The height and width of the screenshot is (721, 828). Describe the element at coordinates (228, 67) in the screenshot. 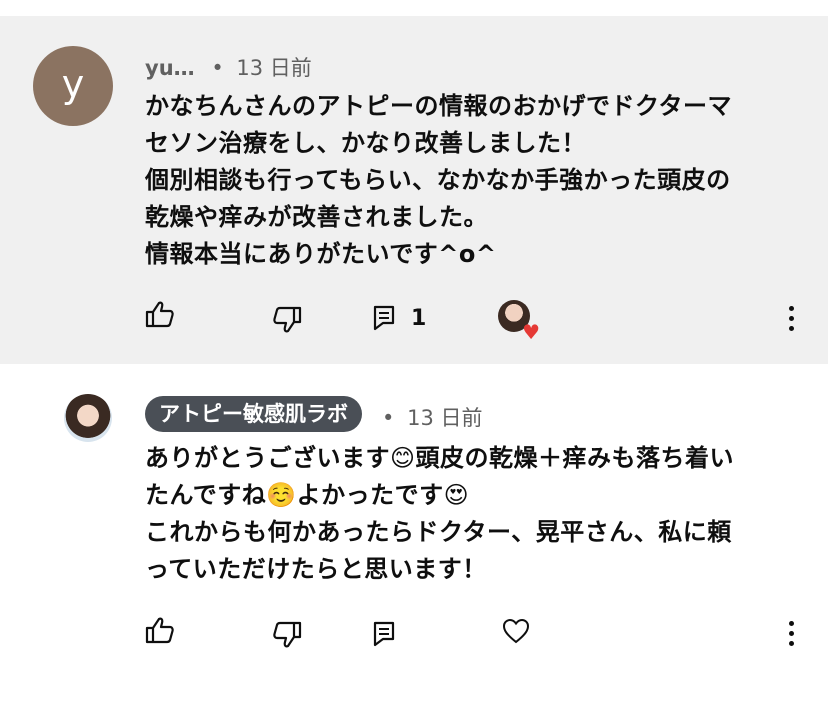

I see `comment-header: yu… • 13 日前` at that location.